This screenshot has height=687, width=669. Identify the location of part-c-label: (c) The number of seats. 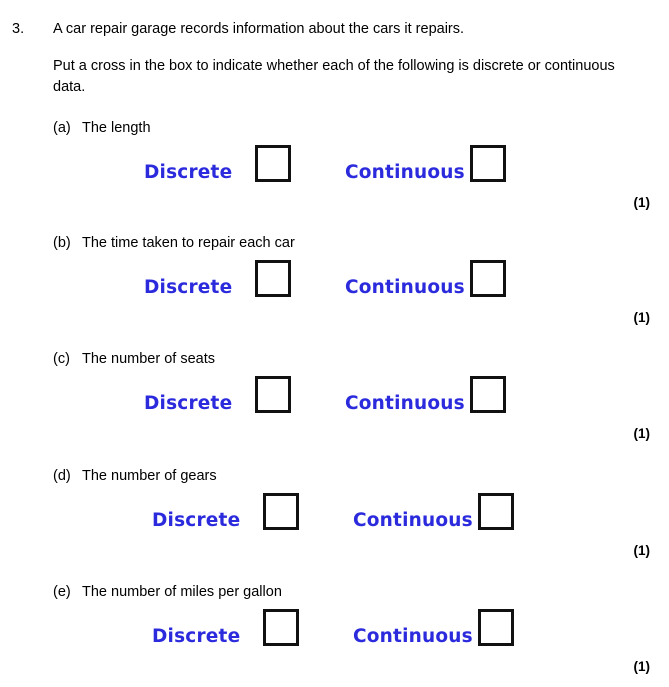
(134, 359).